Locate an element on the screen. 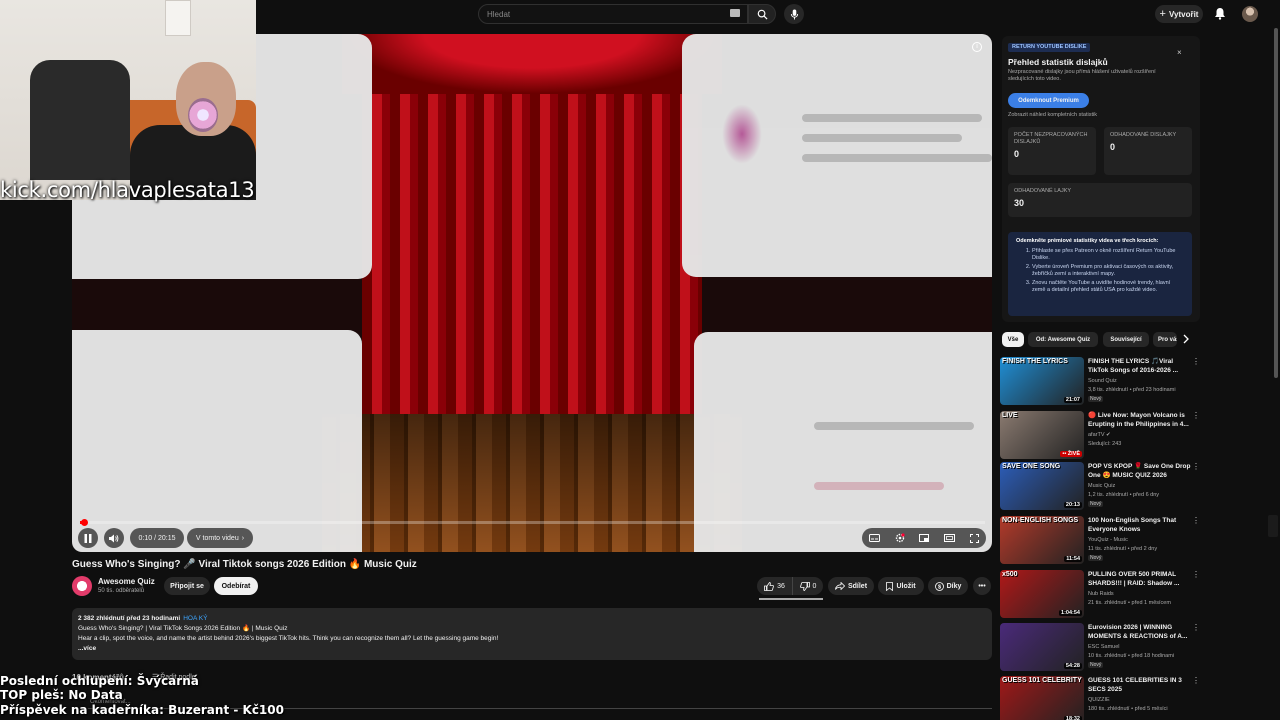 This screenshot has height=720, width=1280. chip-from-channel: Od: Awesome Quiz is located at coordinates (1063, 339).